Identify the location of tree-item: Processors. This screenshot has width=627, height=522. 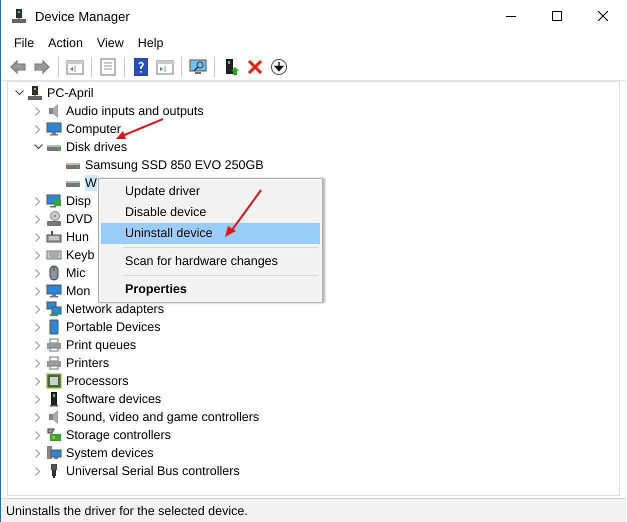
(97, 381).